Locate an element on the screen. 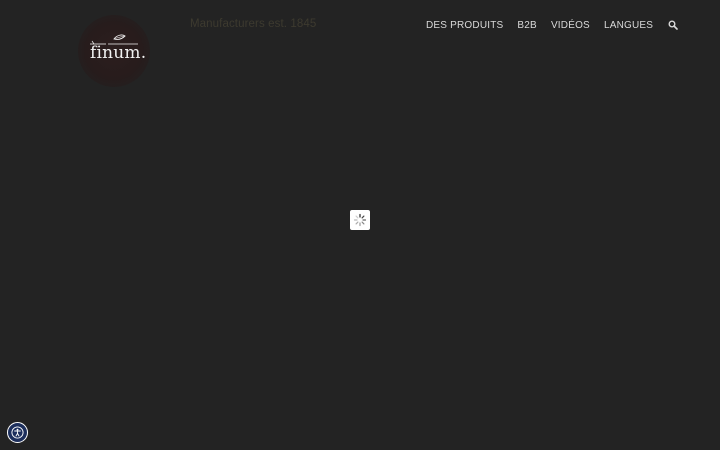 This screenshot has height=450, width=720. nav-item-products: DES PRODUITS is located at coordinates (464, 25).